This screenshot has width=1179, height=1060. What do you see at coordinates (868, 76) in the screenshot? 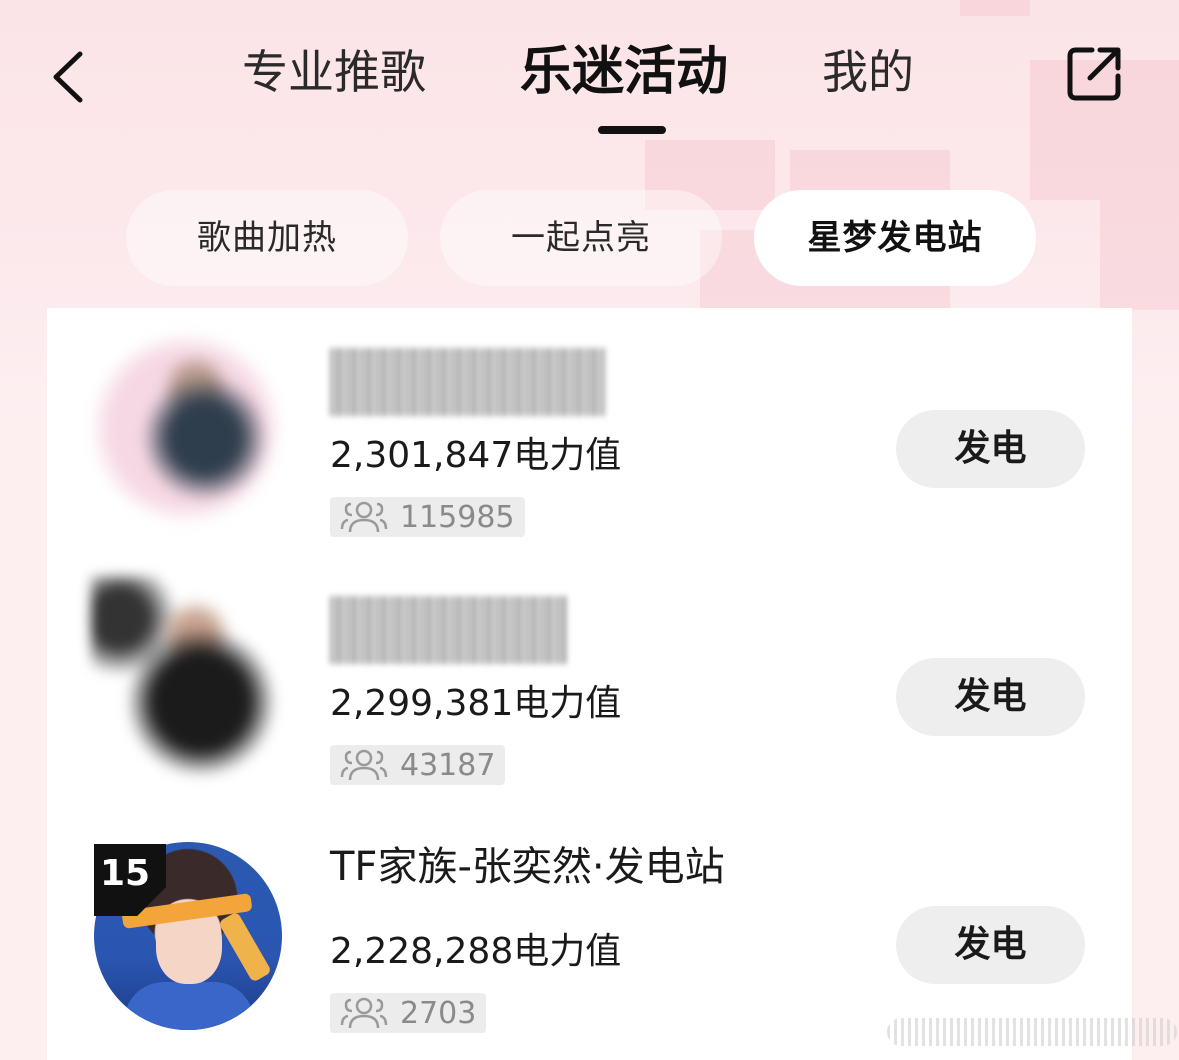
I see `tab-mine: 我的` at bounding box center [868, 76].